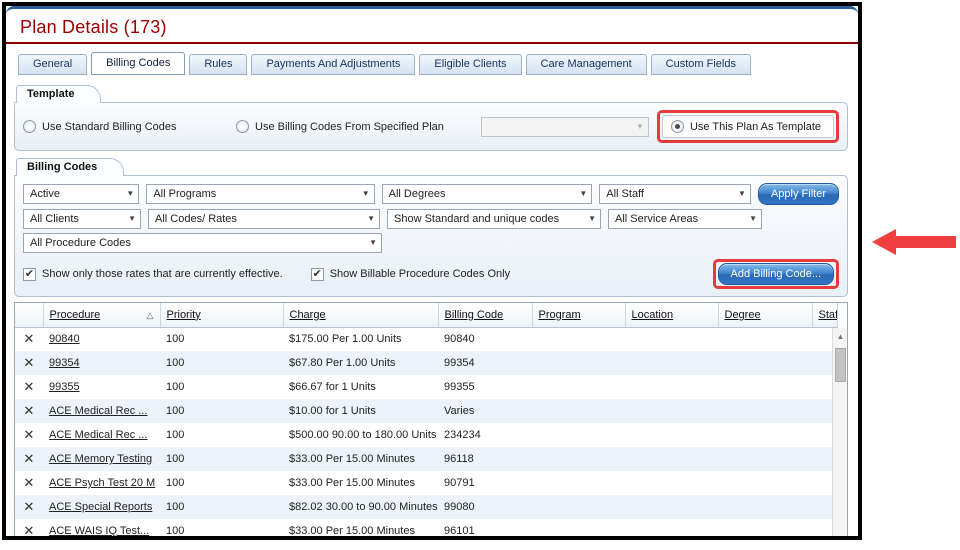 Image resolution: width=960 pixels, height=550 pixels. Describe the element at coordinates (129, 126) in the screenshot. I see `radio-use-standard-billing-codes: Use Standard Billing Codes` at that location.